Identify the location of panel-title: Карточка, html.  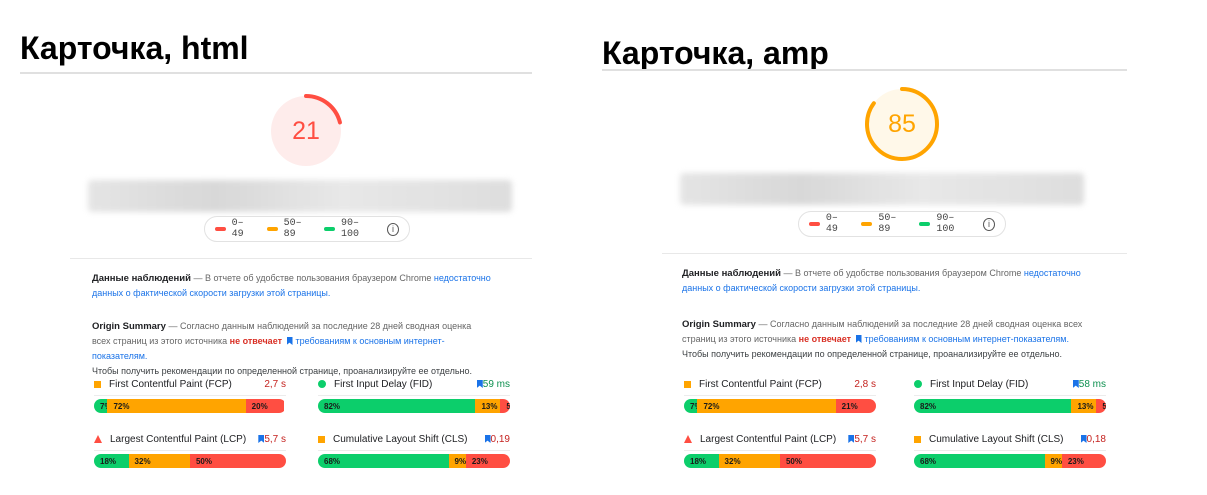
(134, 48).